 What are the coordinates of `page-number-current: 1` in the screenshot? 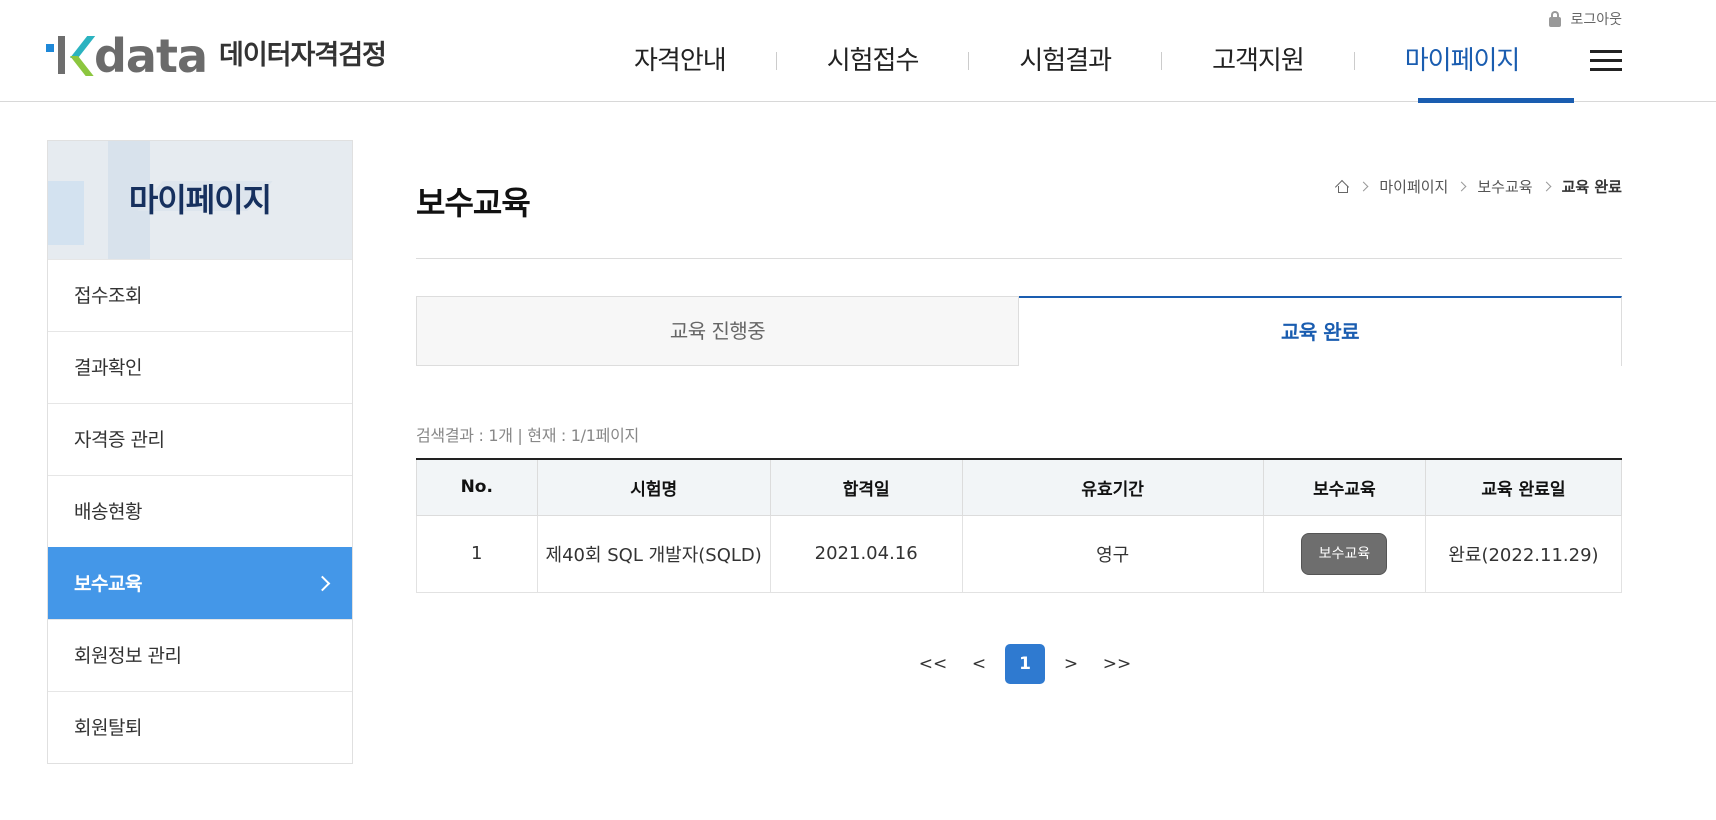 It's located at (1025, 664).